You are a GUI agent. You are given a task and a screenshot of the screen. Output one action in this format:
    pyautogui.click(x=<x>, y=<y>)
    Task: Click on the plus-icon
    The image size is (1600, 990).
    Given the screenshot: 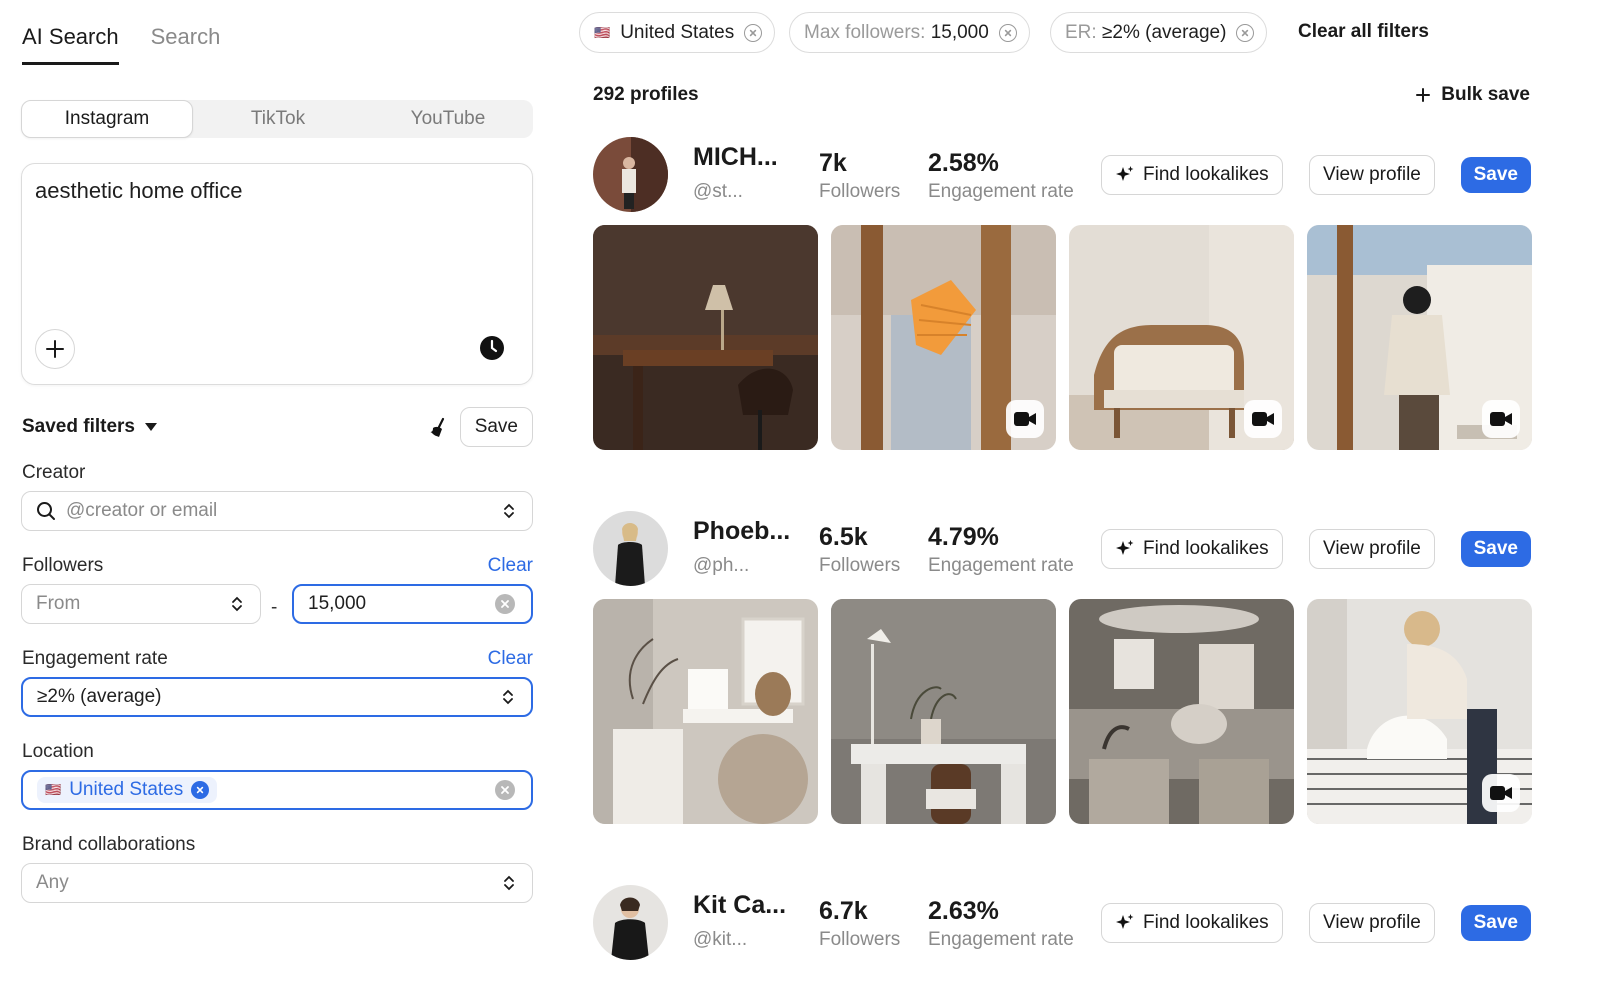 What is the action you would take?
    pyautogui.click(x=55, y=349)
    